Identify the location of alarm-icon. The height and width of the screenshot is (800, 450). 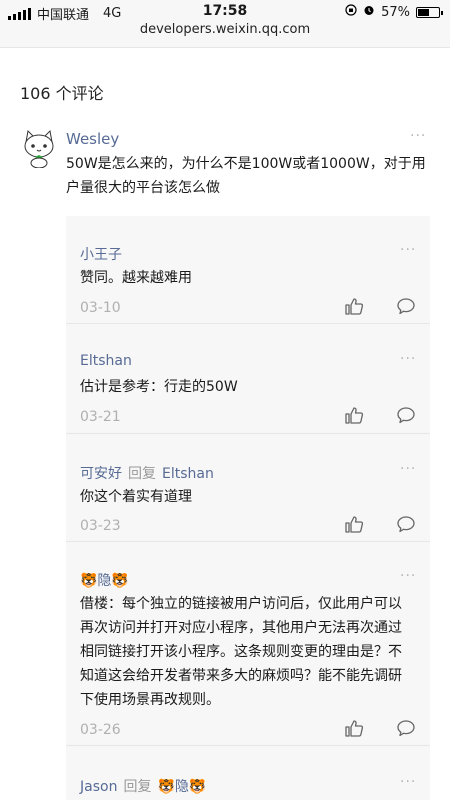
(369, 12).